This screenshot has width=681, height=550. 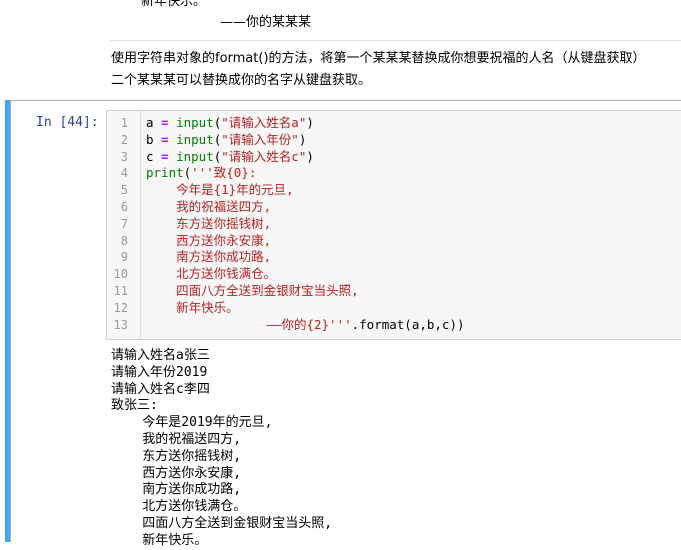 What do you see at coordinates (150, 156) in the screenshot?
I see `variable: c` at bounding box center [150, 156].